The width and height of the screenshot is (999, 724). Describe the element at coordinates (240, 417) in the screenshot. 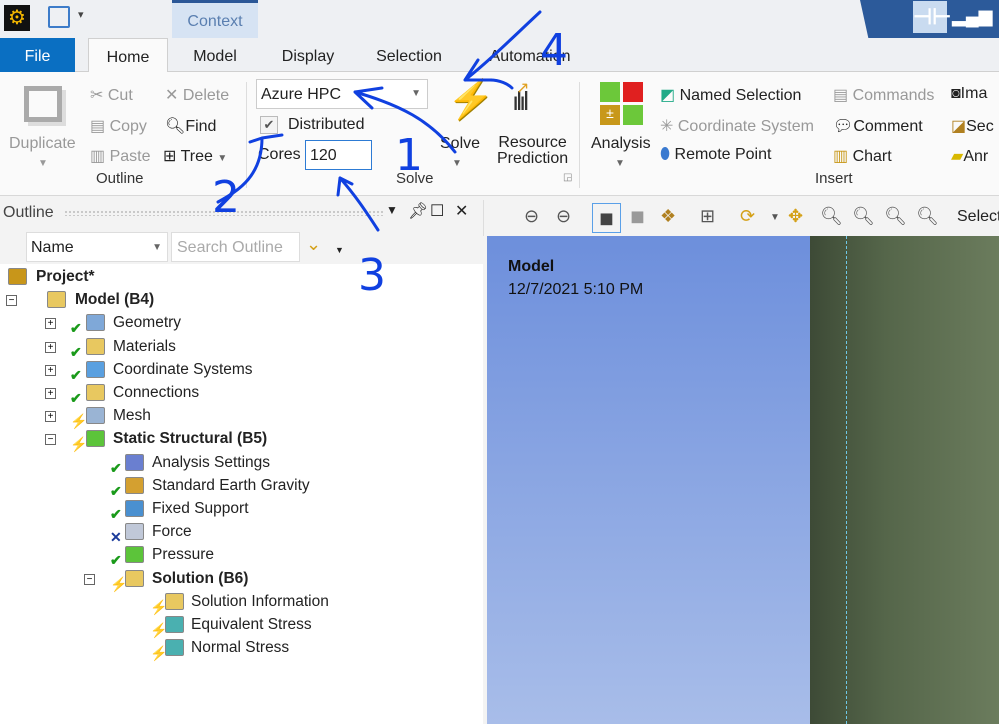

I see `tree-item: + ⚡ Mesh` at that location.